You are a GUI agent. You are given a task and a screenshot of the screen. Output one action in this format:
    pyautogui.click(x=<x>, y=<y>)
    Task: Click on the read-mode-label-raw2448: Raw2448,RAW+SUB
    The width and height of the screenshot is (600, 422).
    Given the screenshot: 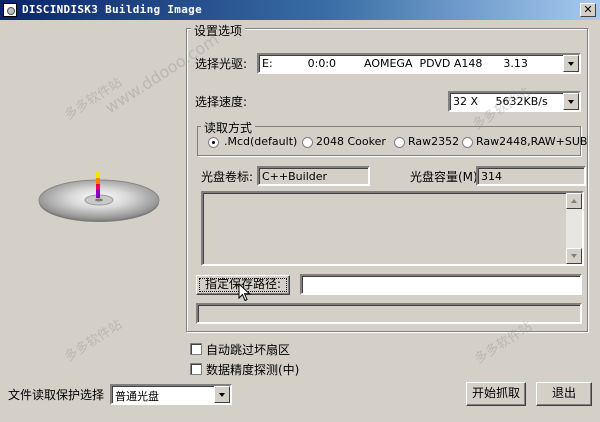 What is the action you would take?
    pyautogui.click(x=532, y=141)
    